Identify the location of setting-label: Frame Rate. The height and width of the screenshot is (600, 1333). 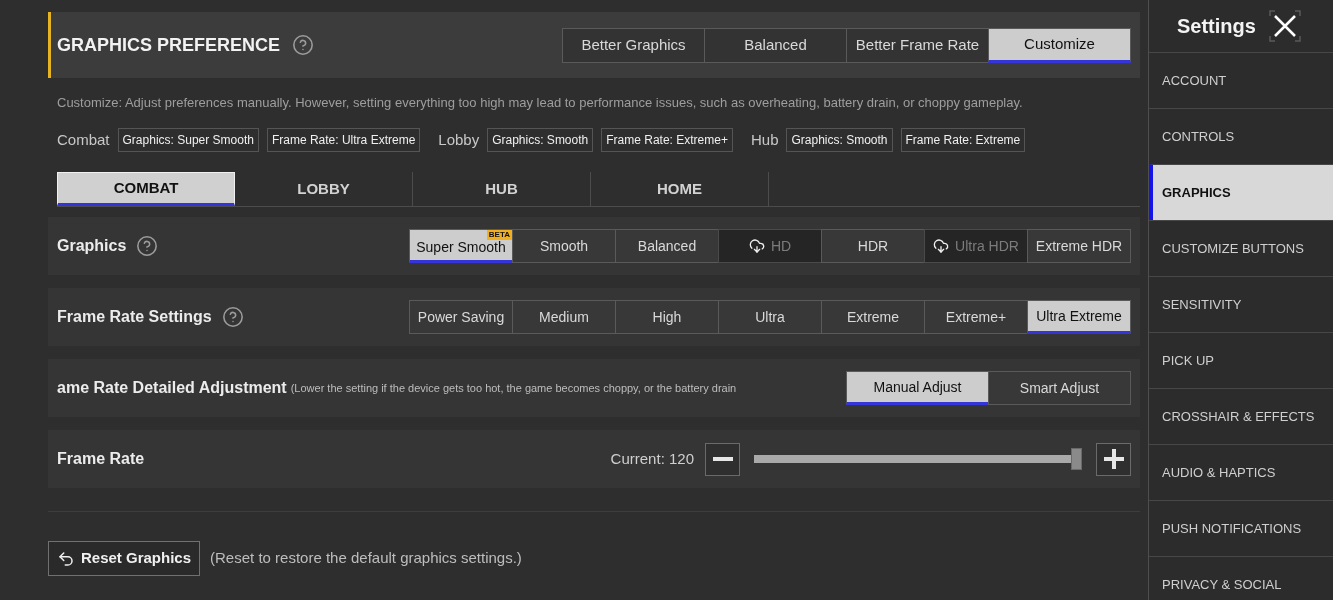
(101, 459).